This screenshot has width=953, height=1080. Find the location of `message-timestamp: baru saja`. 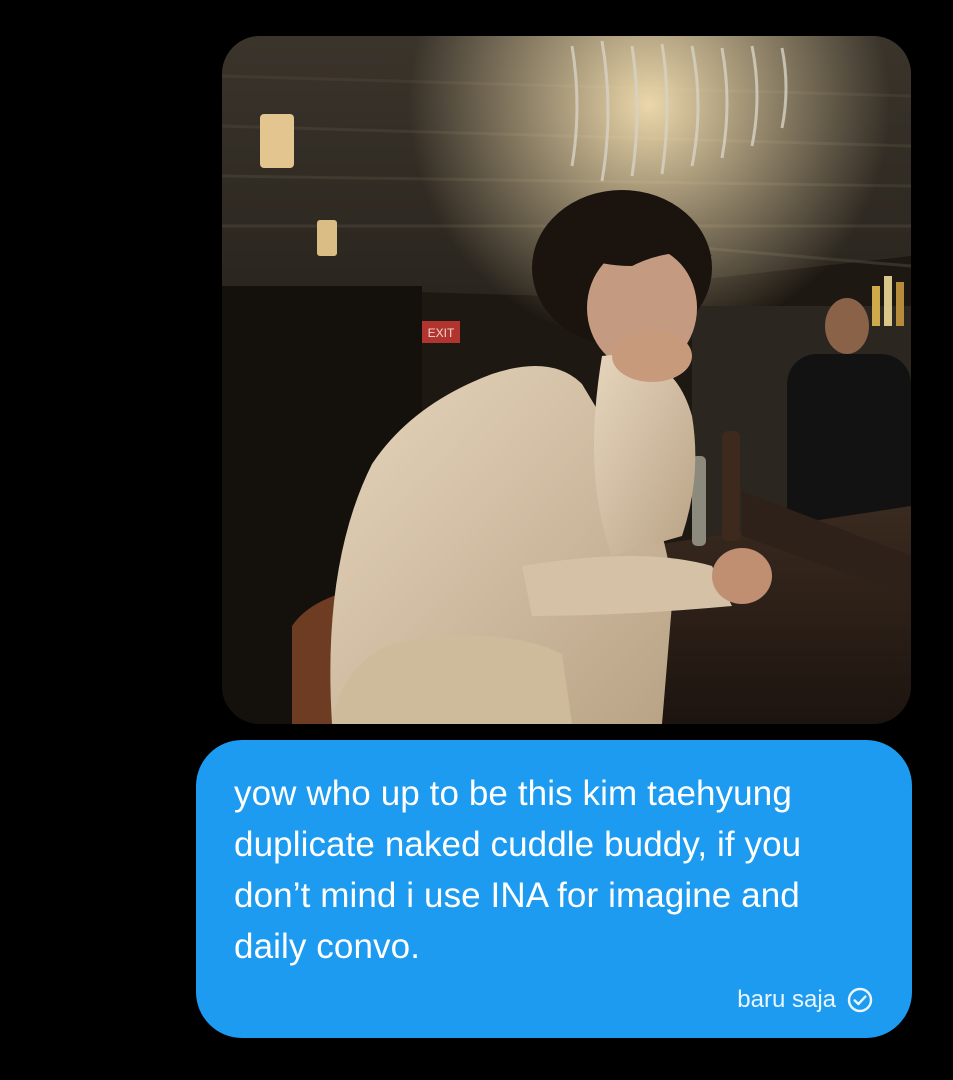

message-timestamp: baru saja is located at coordinates (786, 999).